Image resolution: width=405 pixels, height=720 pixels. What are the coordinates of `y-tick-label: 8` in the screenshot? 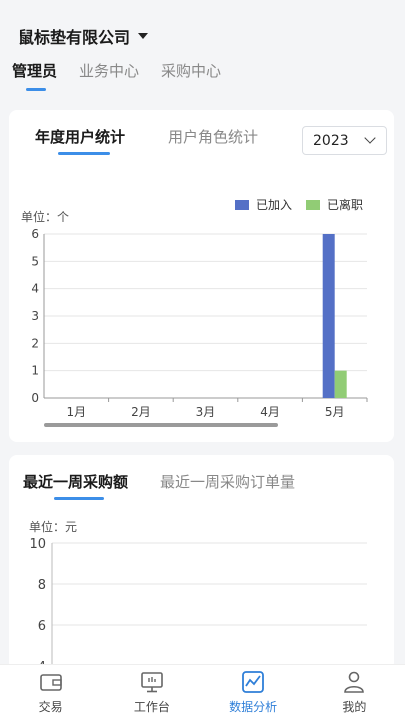 It's located at (42, 585).